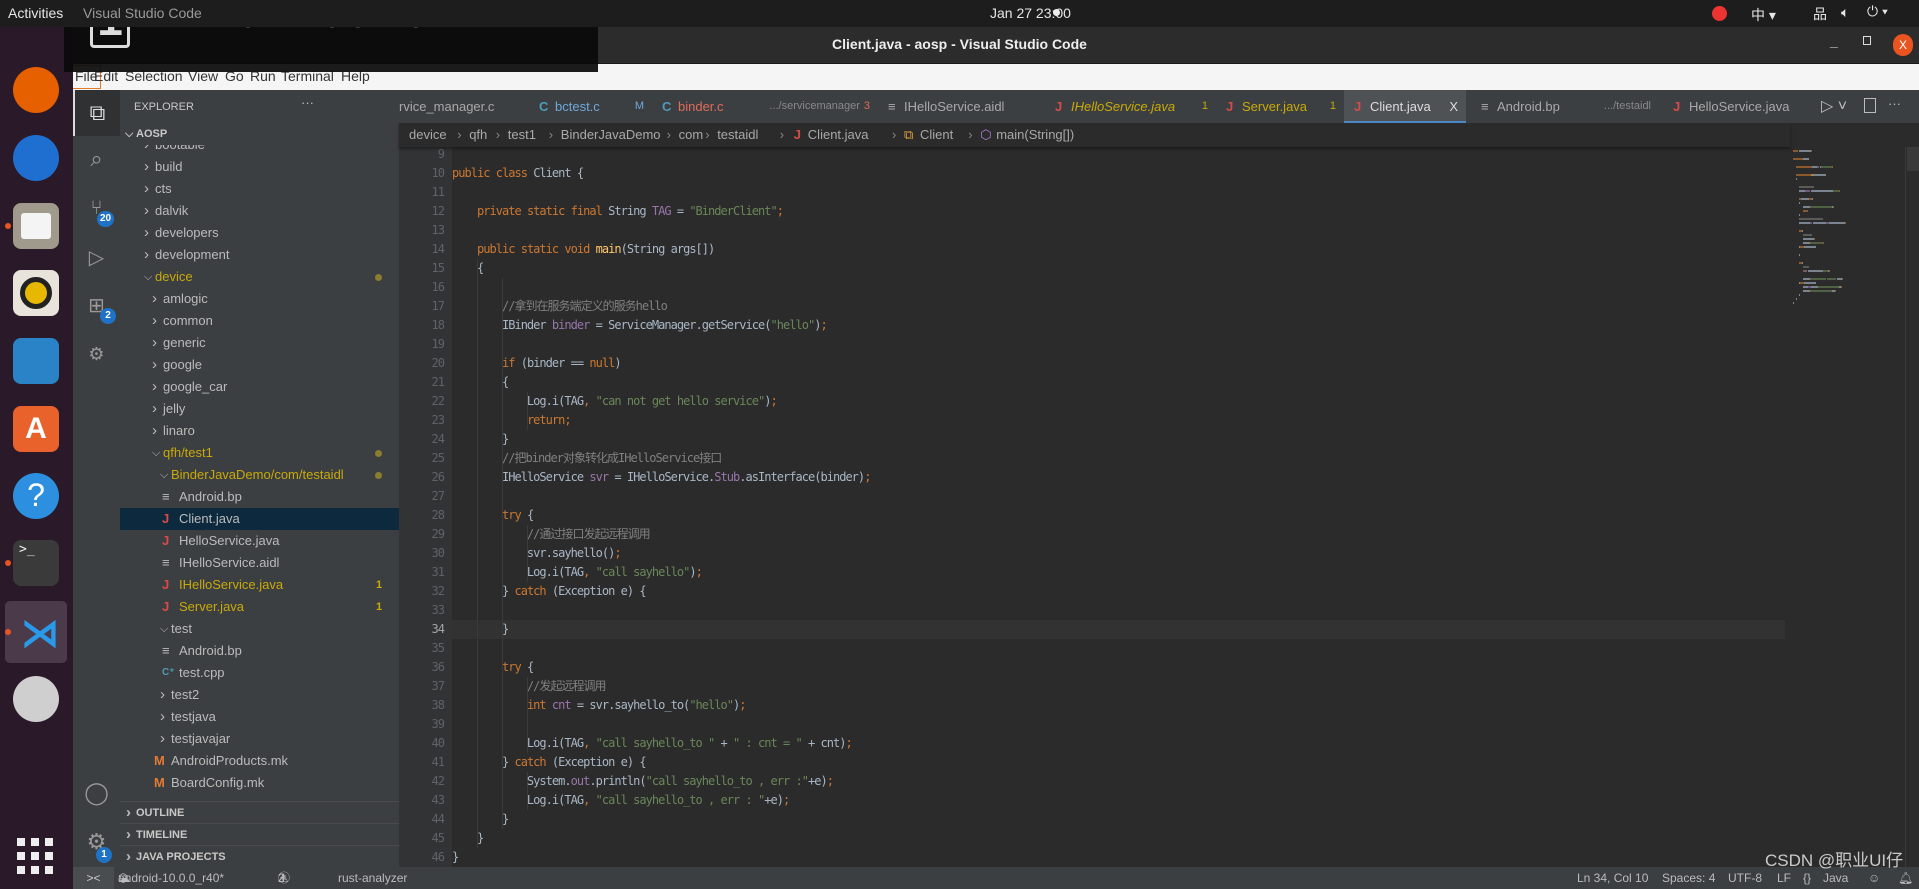  I want to click on file-item: ≡ IHelloService.aidl, so click(259, 563).